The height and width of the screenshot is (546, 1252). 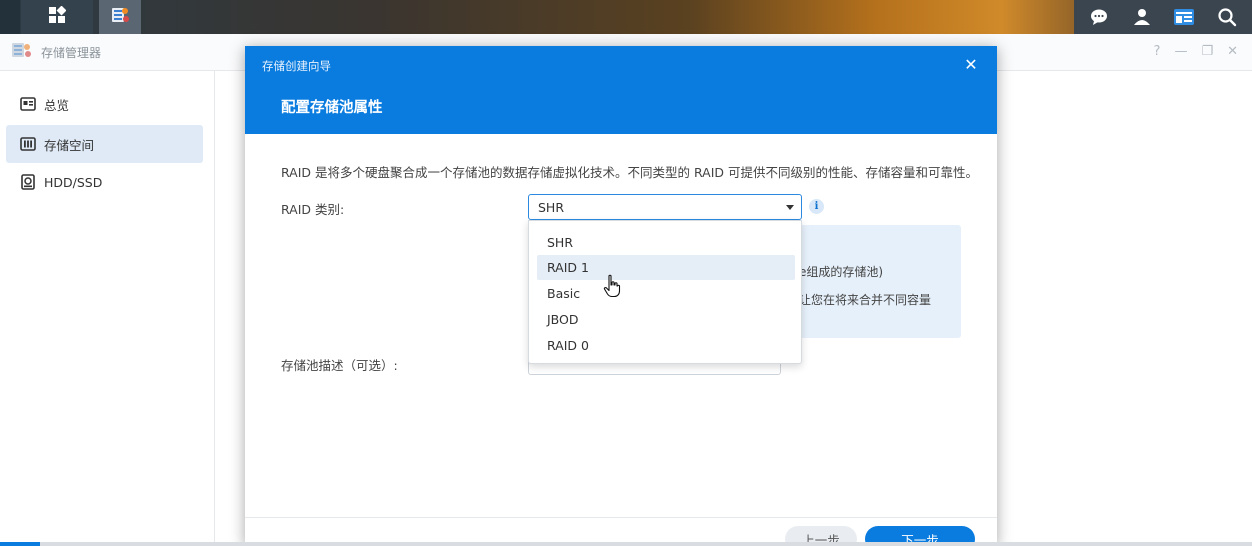 What do you see at coordinates (665, 207) in the screenshot?
I see `raid-type-select: SHR` at bounding box center [665, 207].